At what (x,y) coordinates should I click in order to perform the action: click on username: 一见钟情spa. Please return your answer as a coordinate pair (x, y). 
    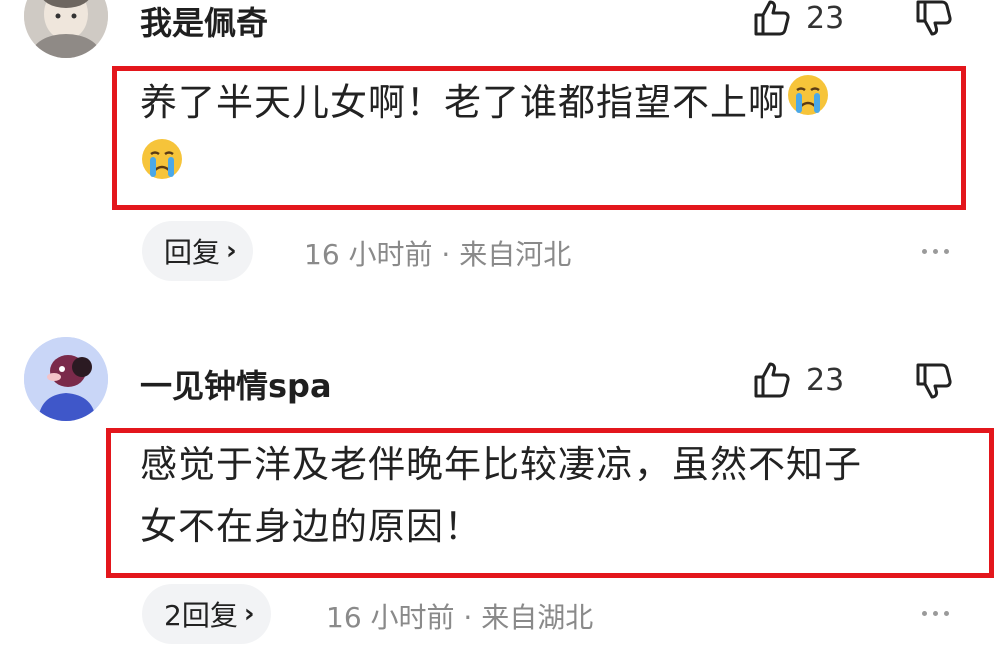
    Looking at the image, I should click on (236, 384).